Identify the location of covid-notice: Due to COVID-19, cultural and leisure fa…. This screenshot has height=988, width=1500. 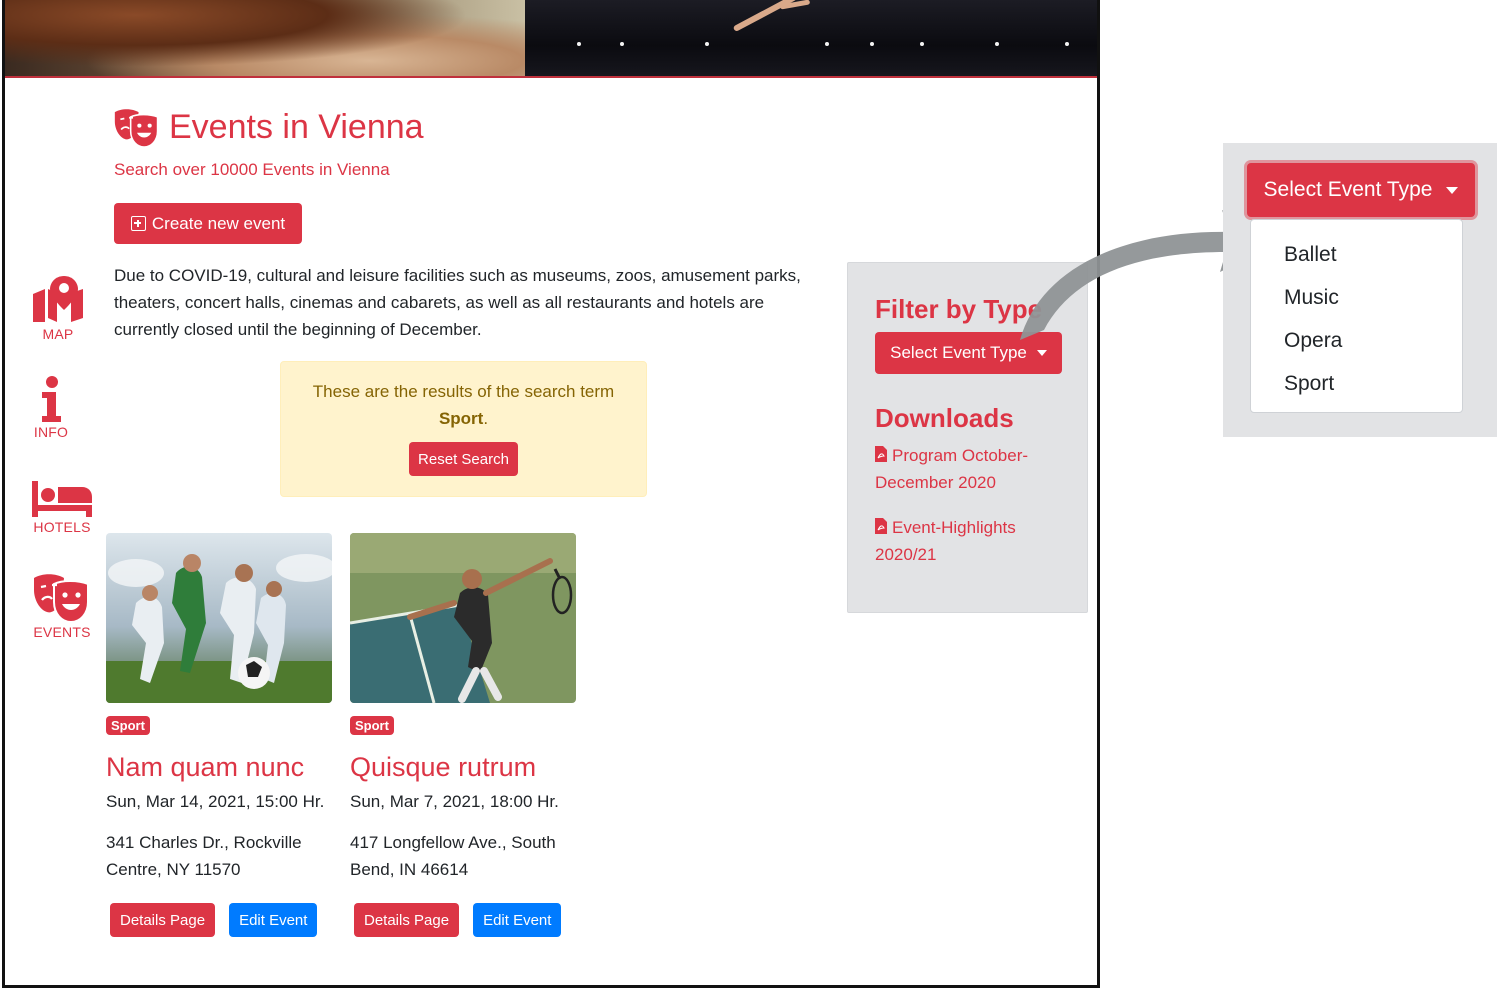
(457, 302).